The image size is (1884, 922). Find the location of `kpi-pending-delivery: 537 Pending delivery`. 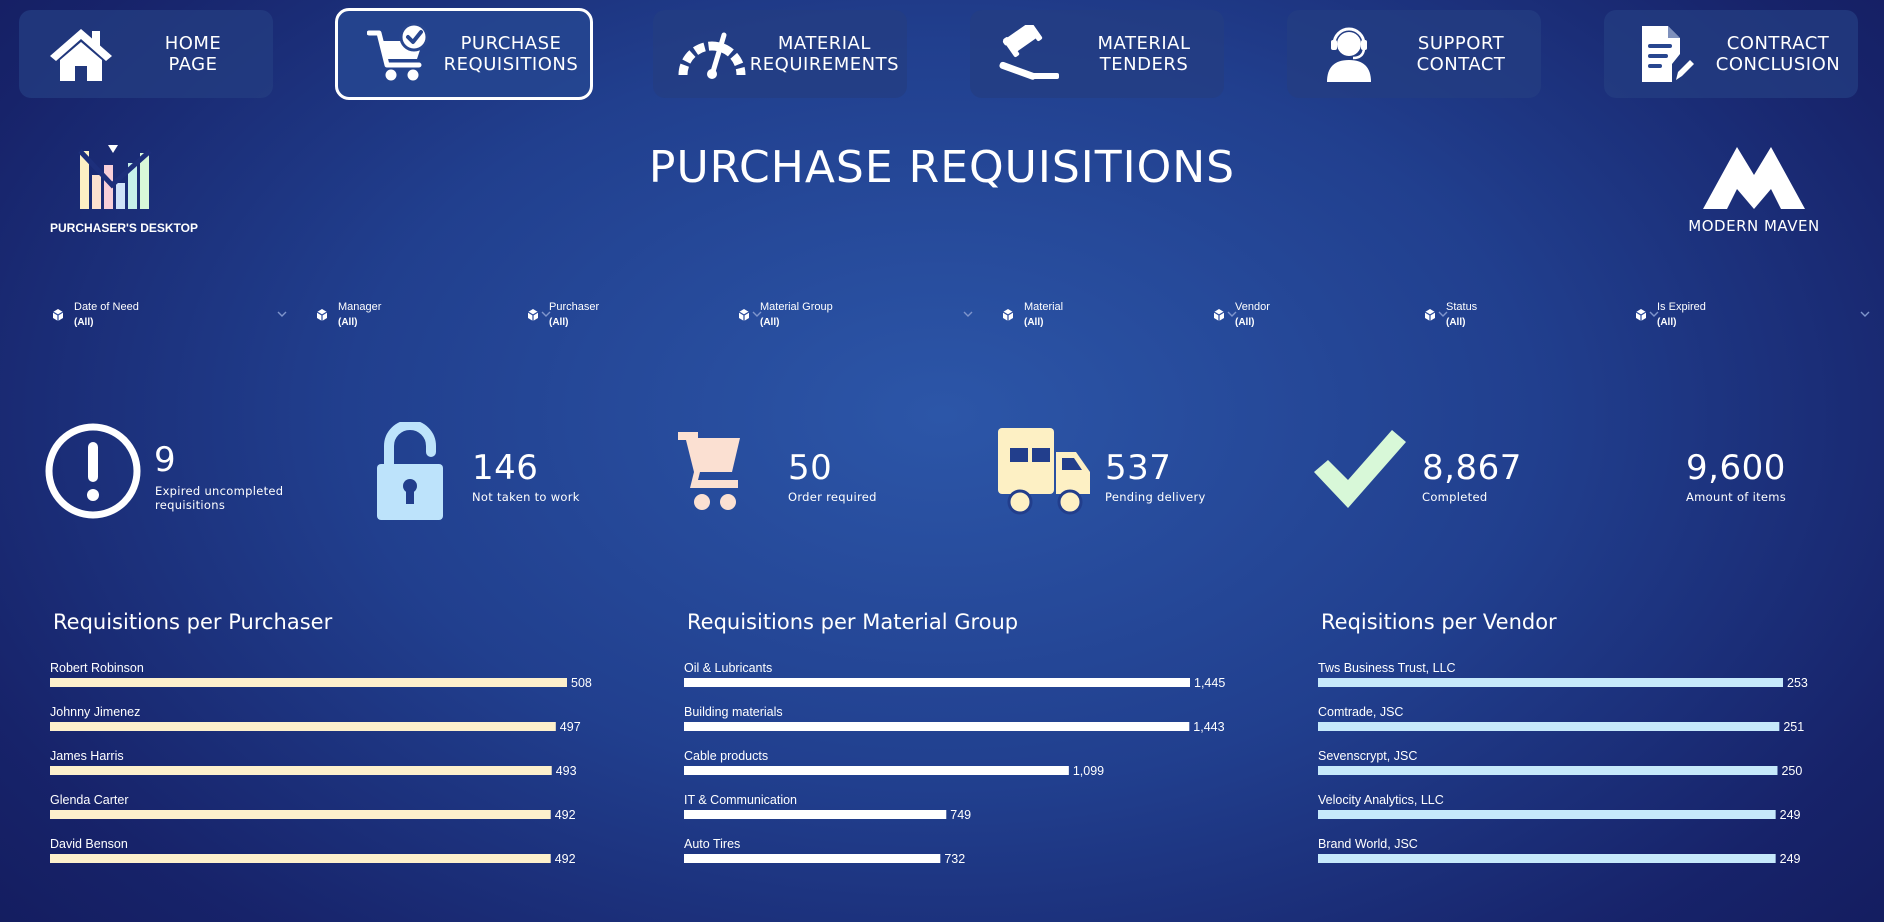

kpi-pending-delivery: 537 Pending delivery is located at coordinates (1126, 475).